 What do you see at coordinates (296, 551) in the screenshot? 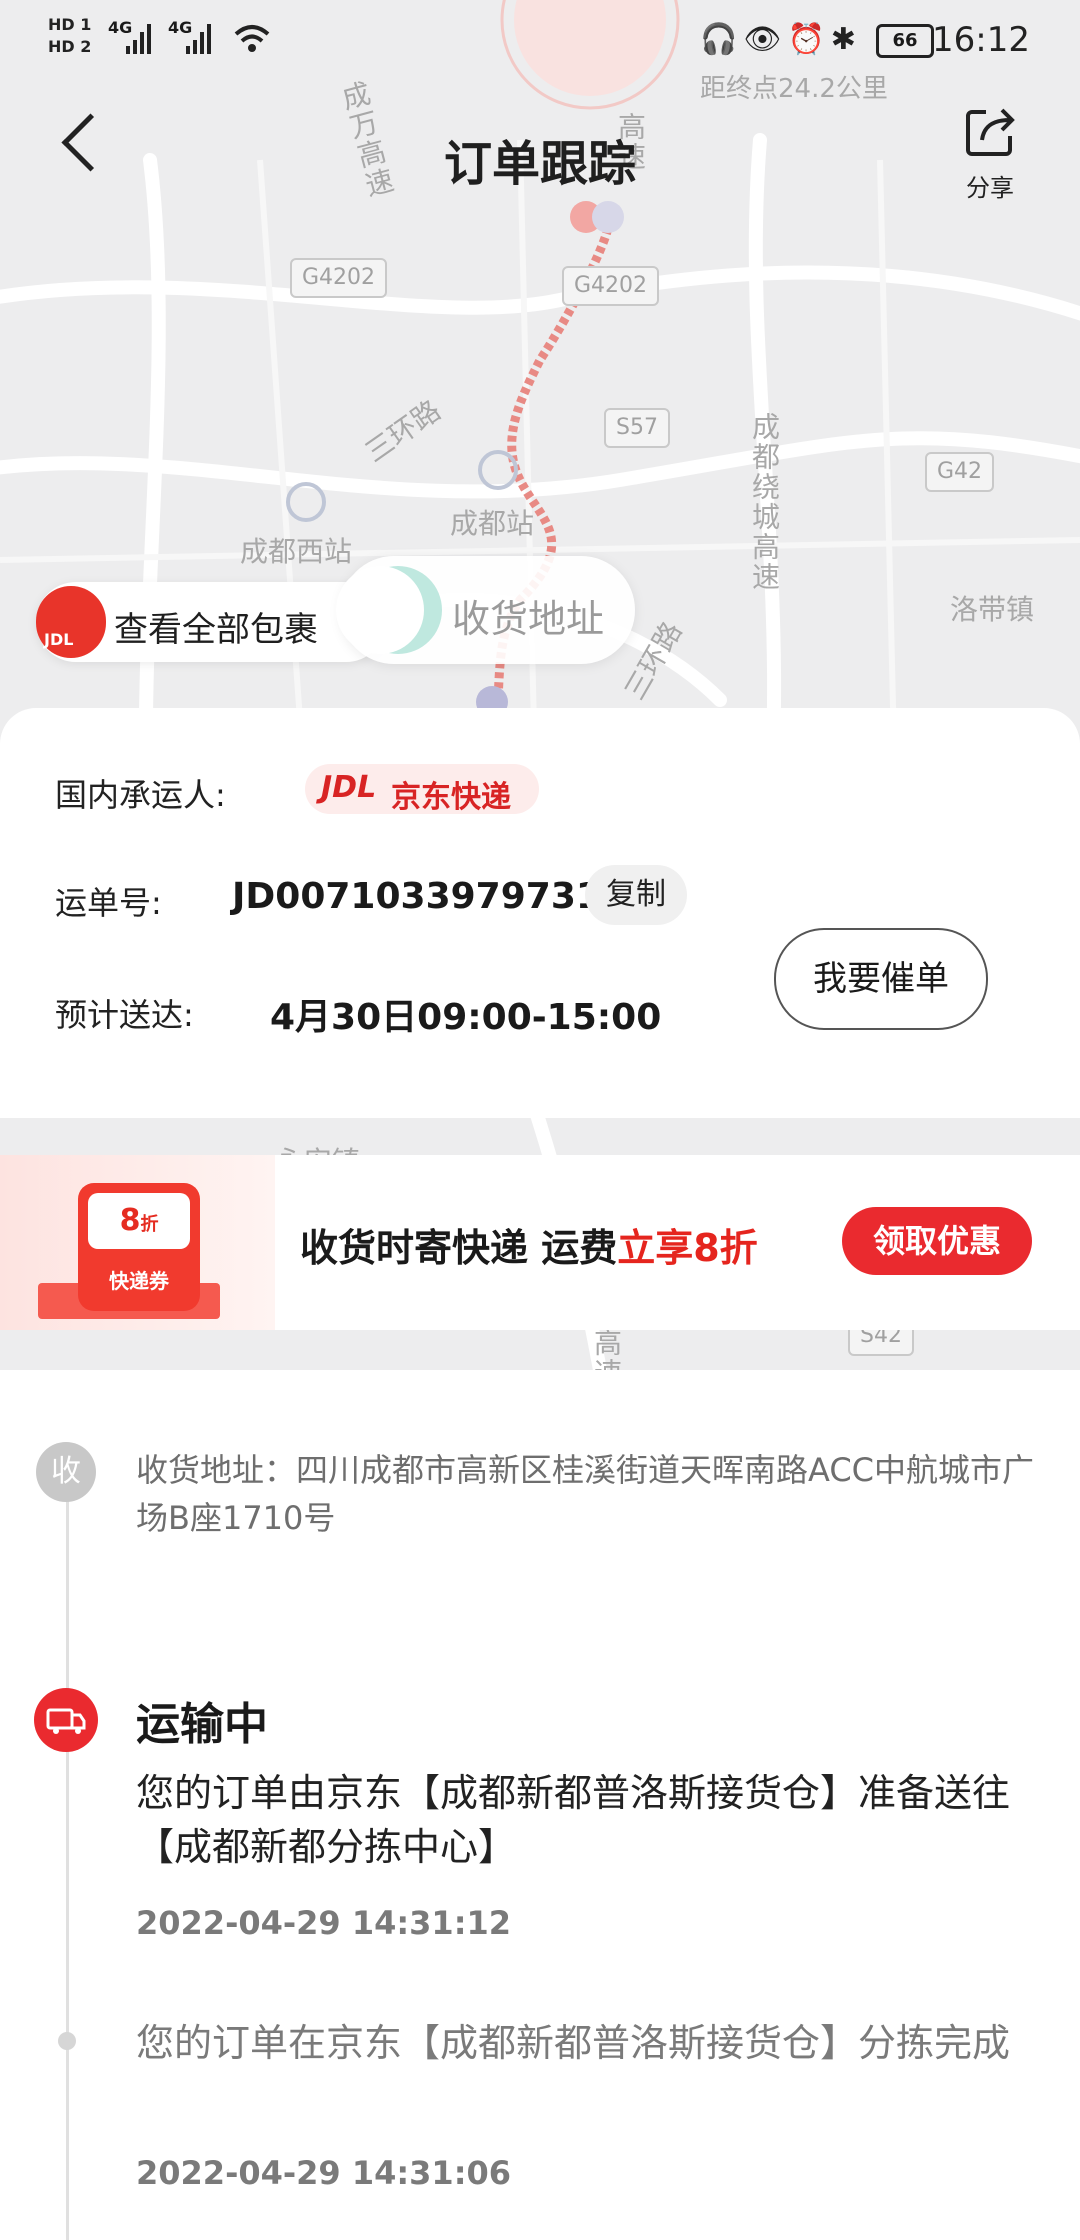
I see `map-label-west-station: 成都西站` at bounding box center [296, 551].